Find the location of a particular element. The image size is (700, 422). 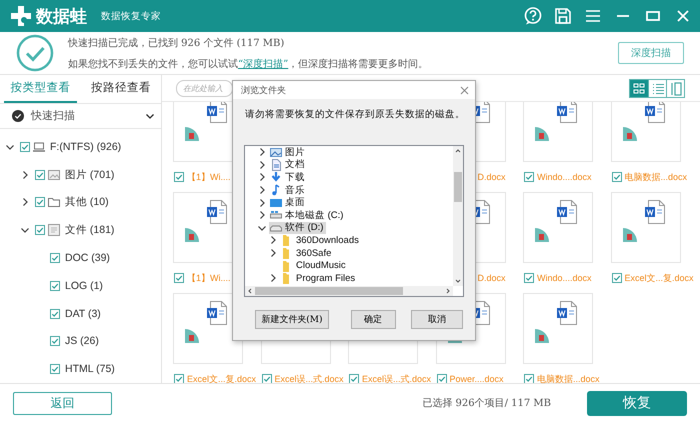

scan-mode-label: 快速扫描 is located at coordinates (53, 116).